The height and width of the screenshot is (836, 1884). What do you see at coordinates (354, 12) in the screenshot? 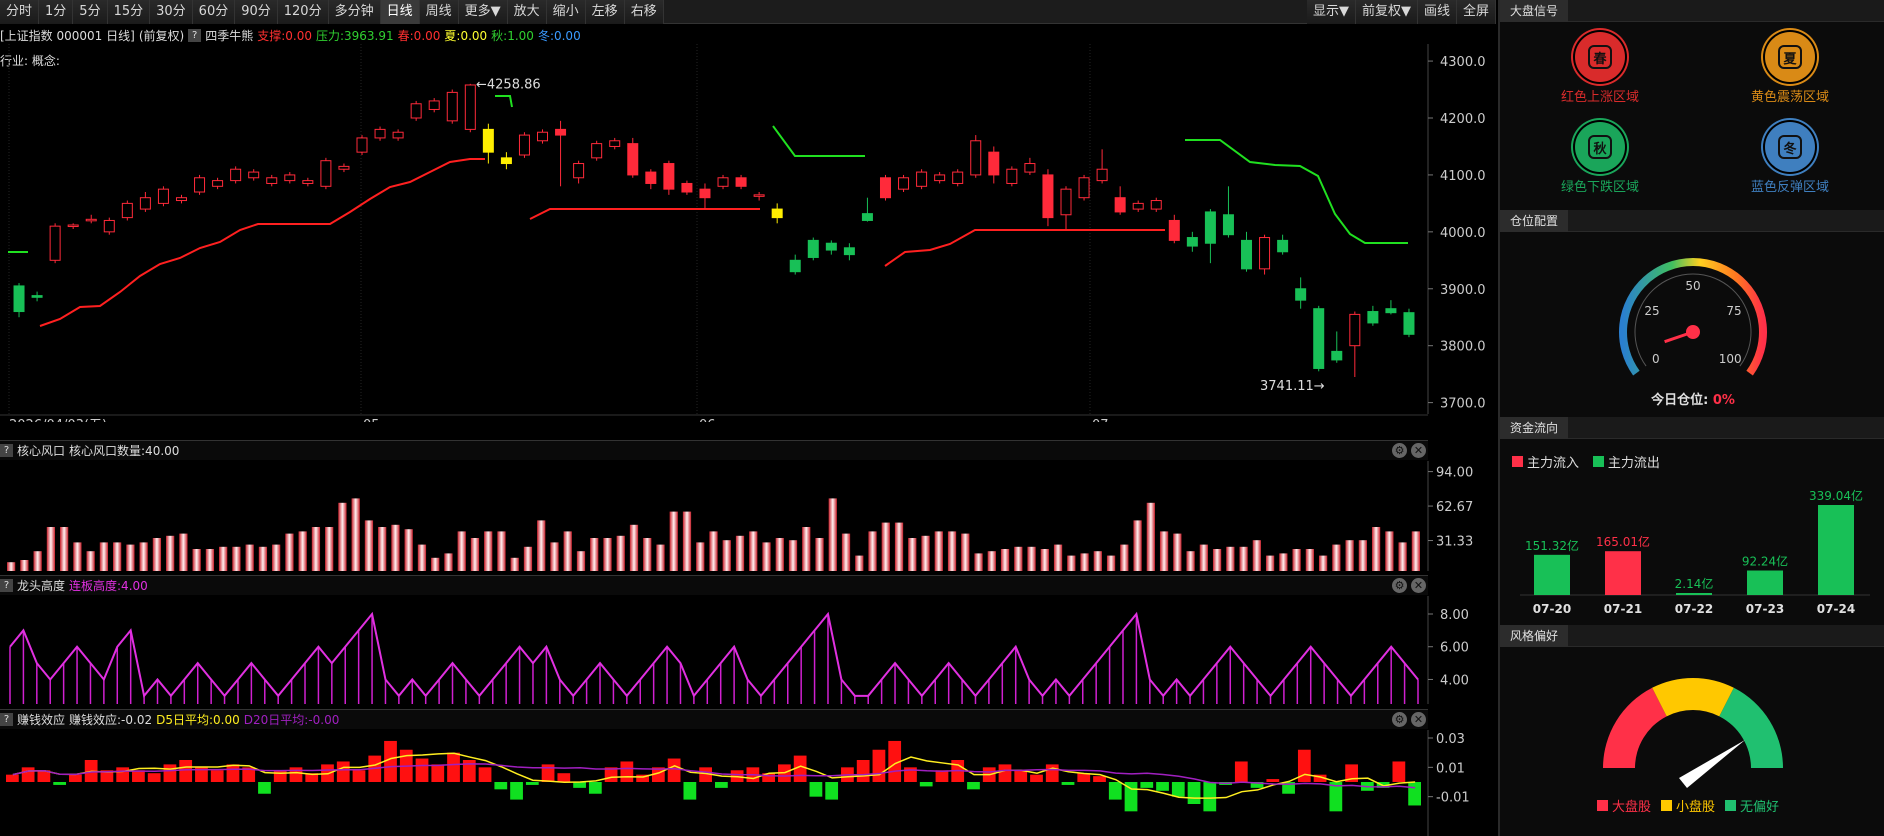
I see `toolbar-btn-8: 多分钟` at bounding box center [354, 12].